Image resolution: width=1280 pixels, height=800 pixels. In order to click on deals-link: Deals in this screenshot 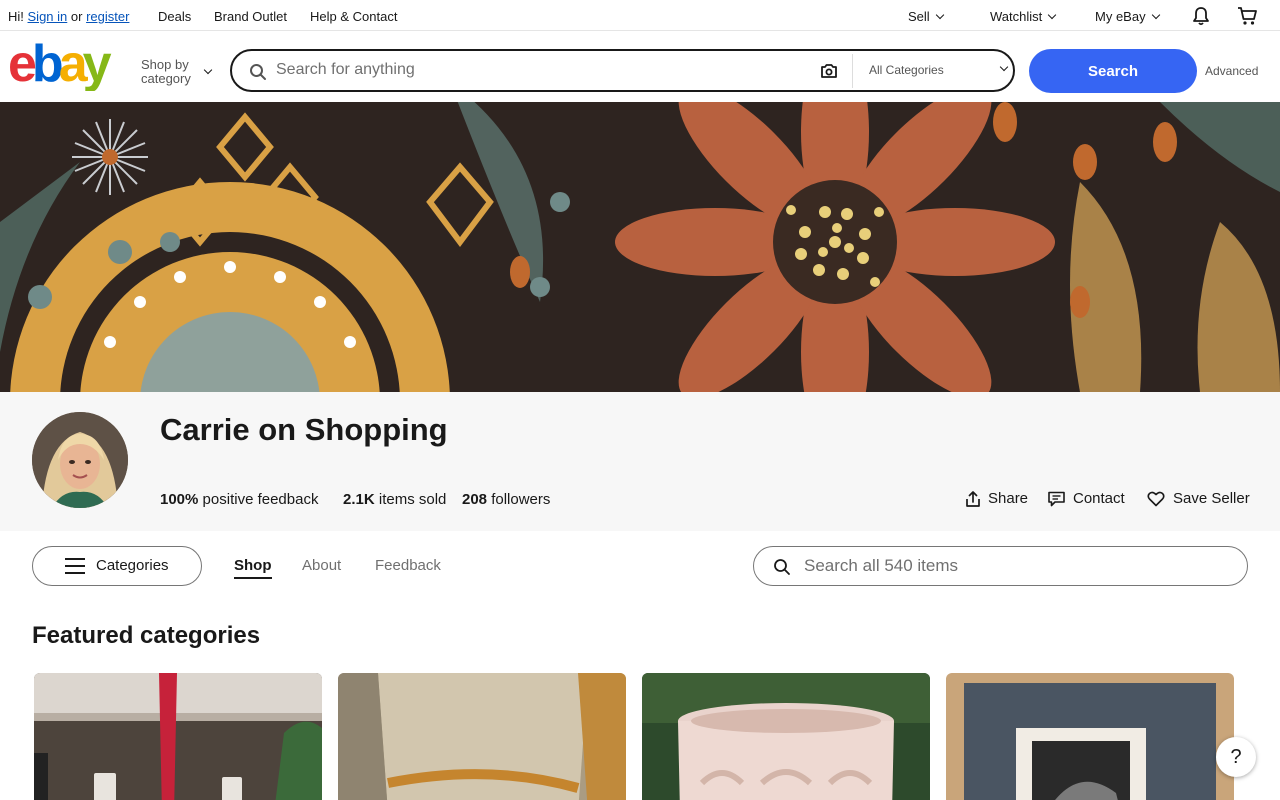, I will do `click(174, 17)`.